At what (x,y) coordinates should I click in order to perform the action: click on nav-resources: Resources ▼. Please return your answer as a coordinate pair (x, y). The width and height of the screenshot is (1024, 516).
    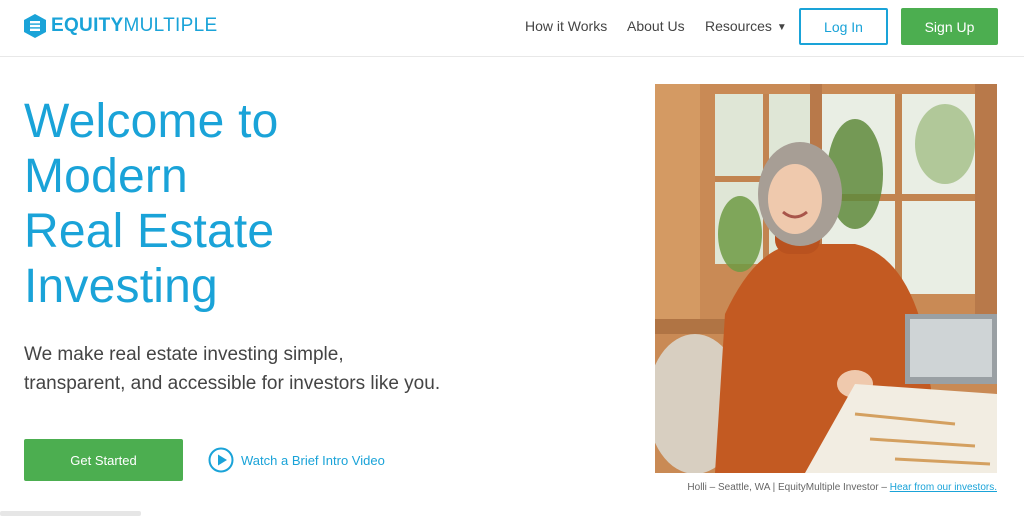
    Looking at the image, I should click on (746, 26).